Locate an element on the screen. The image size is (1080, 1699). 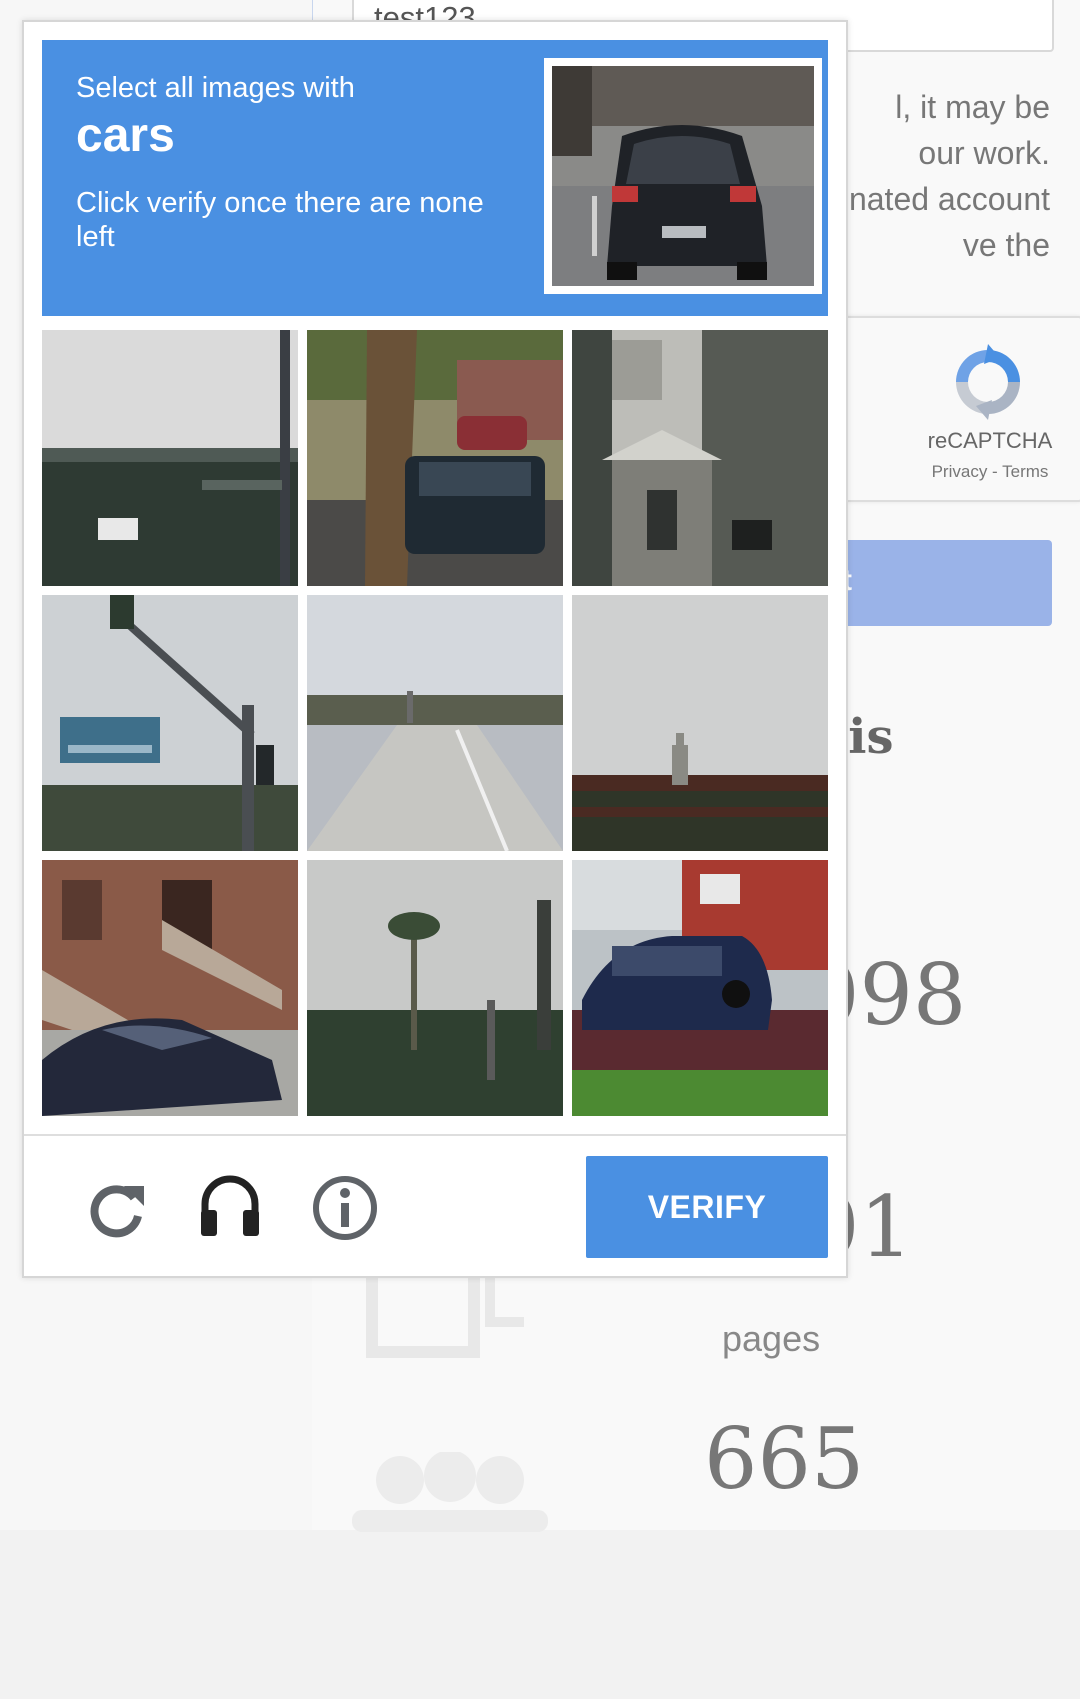
stat-label: pages is located at coordinates (771, 1338).